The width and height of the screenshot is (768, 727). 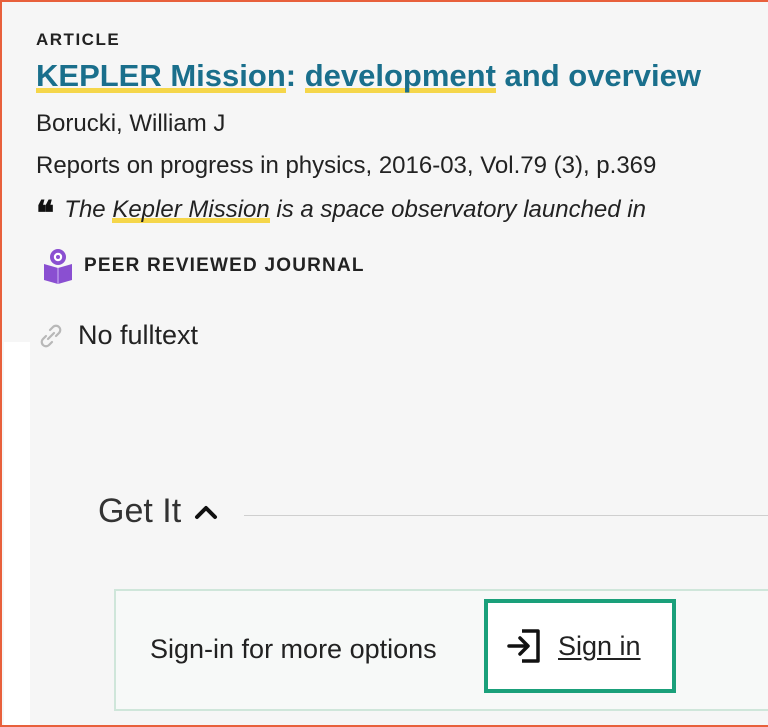 What do you see at coordinates (161, 75) in the screenshot?
I see `title-highlight-kepler: KEPLER Mission` at bounding box center [161, 75].